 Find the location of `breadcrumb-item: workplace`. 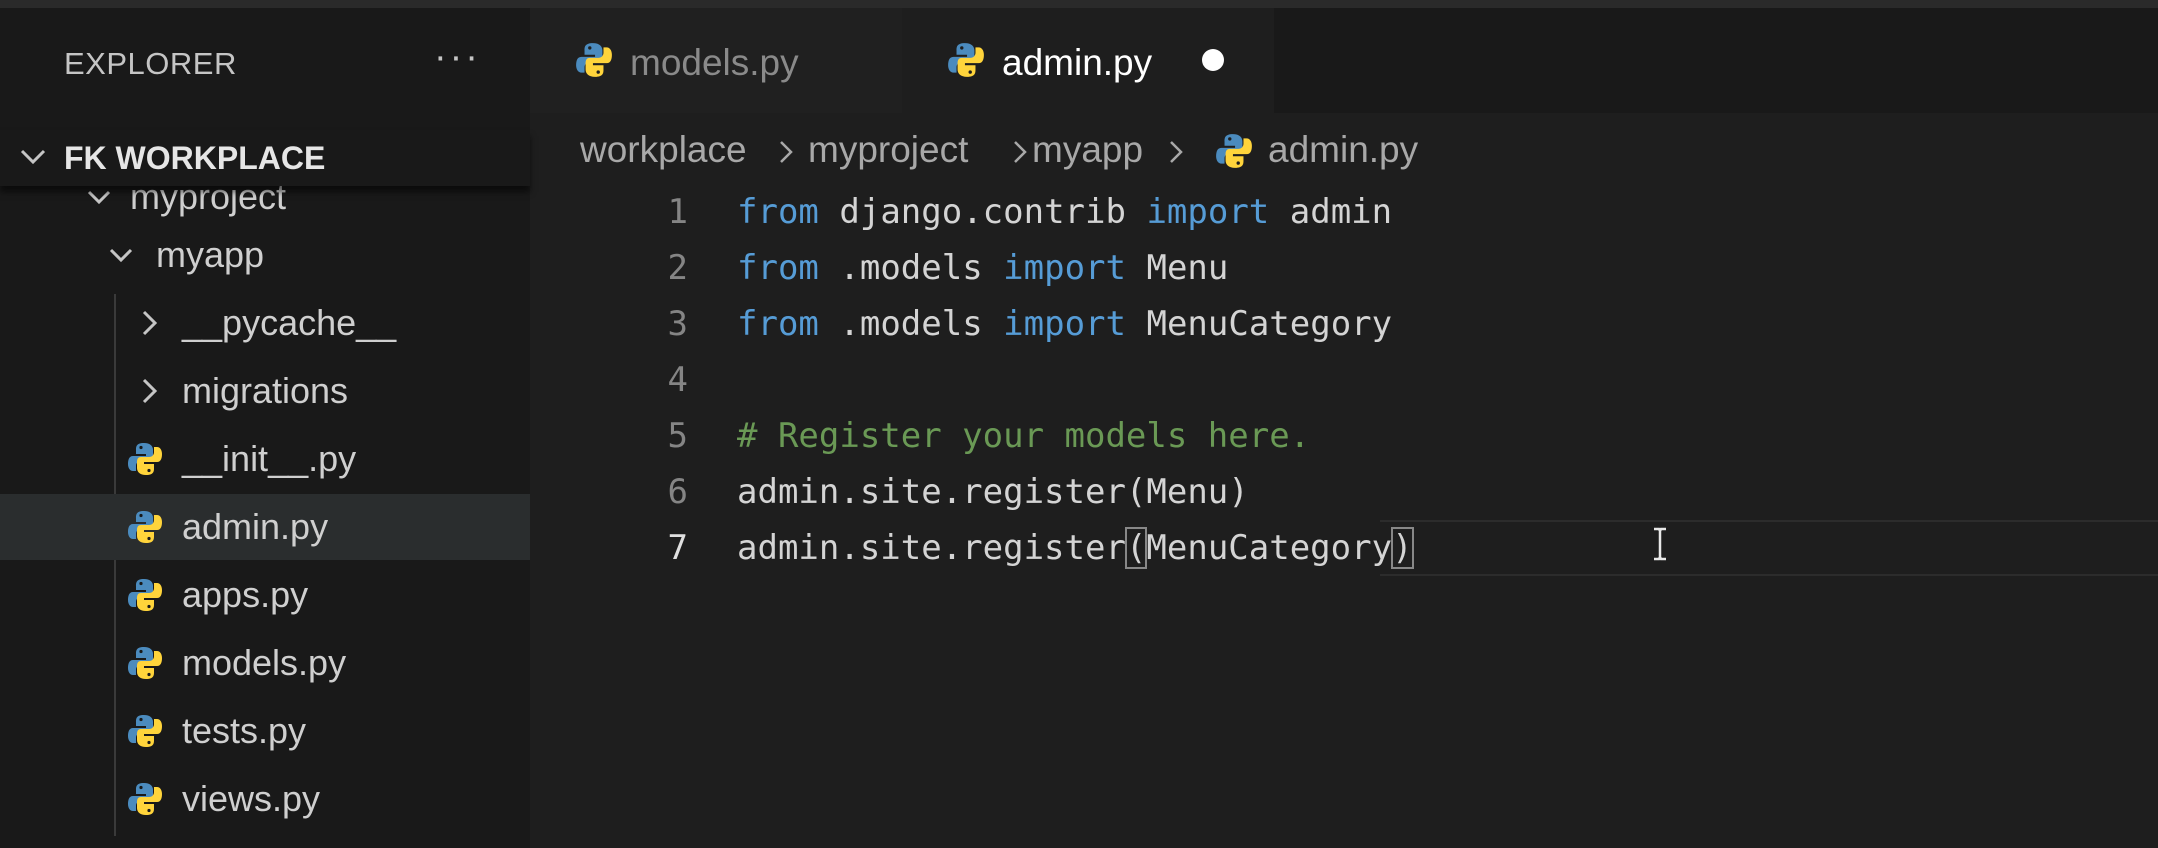

breadcrumb-item: workplace is located at coordinates (663, 150).